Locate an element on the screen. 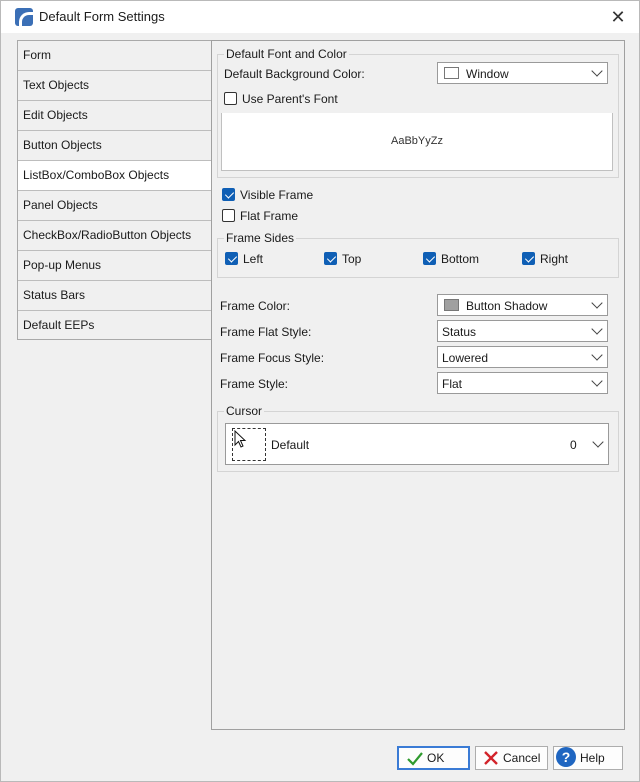 The height and width of the screenshot is (782, 640). font-color-group-title: Default Font and Color is located at coordinates (286, 54).